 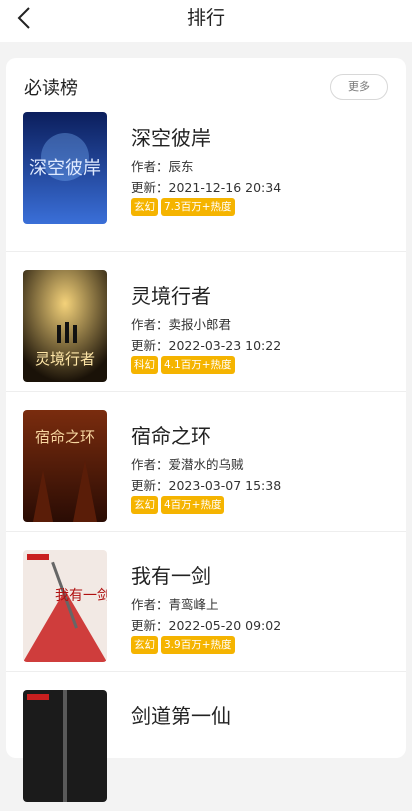 What do you see at coordinates (206, 625) in the screenshot?
I see `book-updated: 更新：2022-05-20 09:02` at bounding box center [206, 625].